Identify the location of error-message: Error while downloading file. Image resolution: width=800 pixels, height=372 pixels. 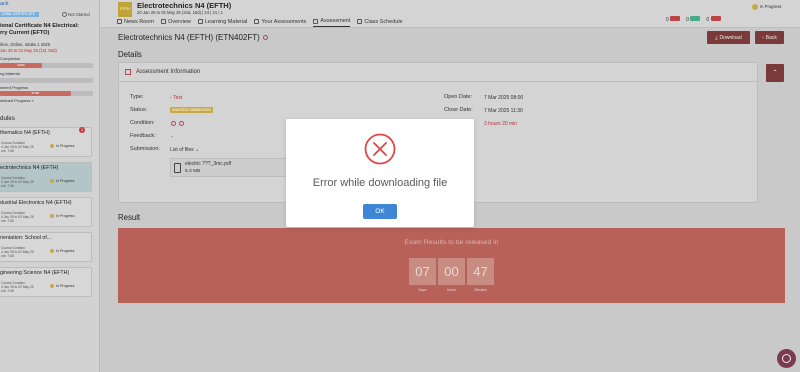
(380, 183).